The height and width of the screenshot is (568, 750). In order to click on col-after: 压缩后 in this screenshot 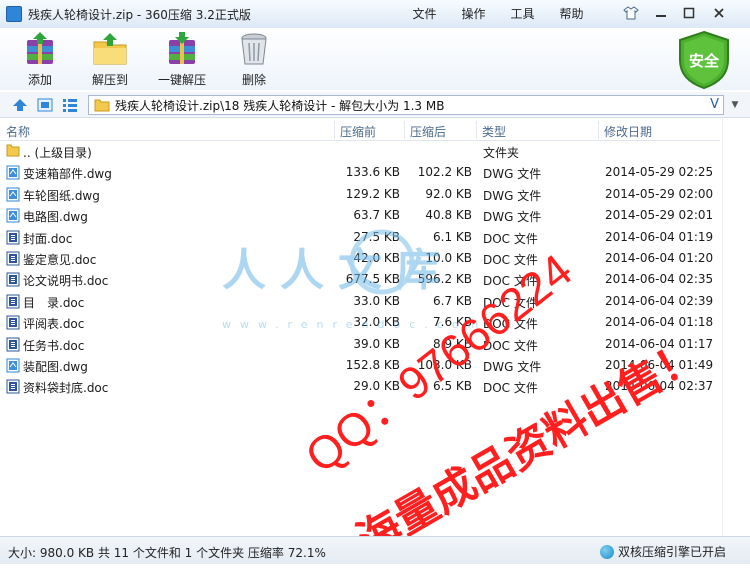, I will do `click(428, 131)`.